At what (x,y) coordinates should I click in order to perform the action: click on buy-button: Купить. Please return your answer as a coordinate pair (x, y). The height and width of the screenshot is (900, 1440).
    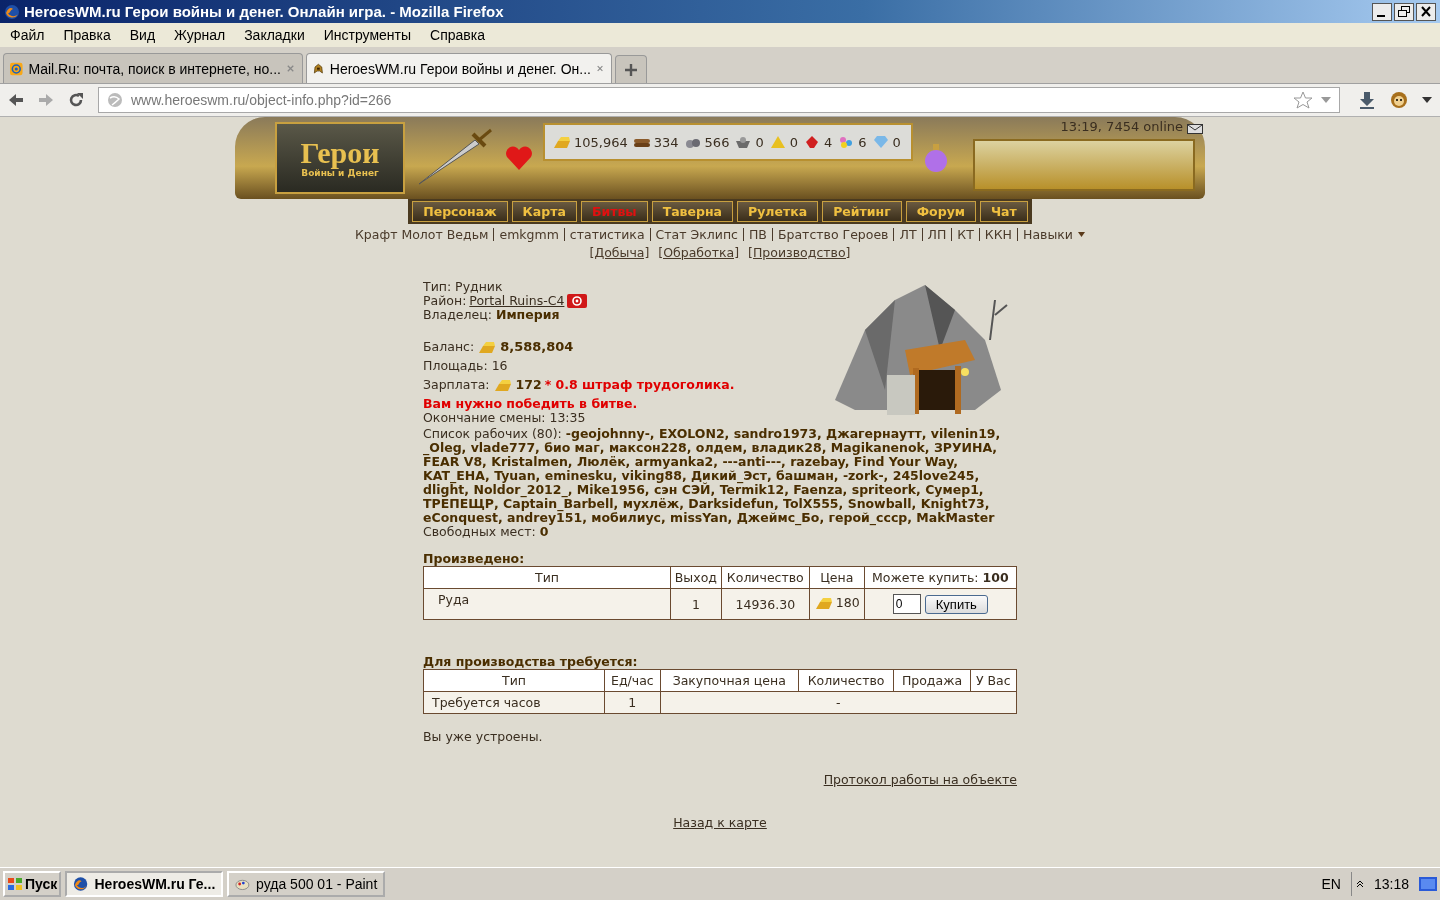
    Looking at the image, I should click on (956, 604).